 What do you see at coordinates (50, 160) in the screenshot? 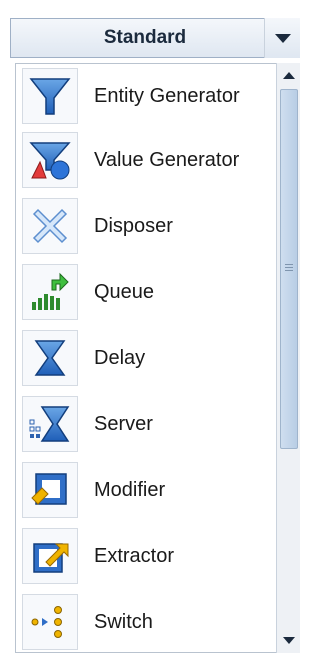
I see `value-generator-icon` at bounding box center [50, 160].